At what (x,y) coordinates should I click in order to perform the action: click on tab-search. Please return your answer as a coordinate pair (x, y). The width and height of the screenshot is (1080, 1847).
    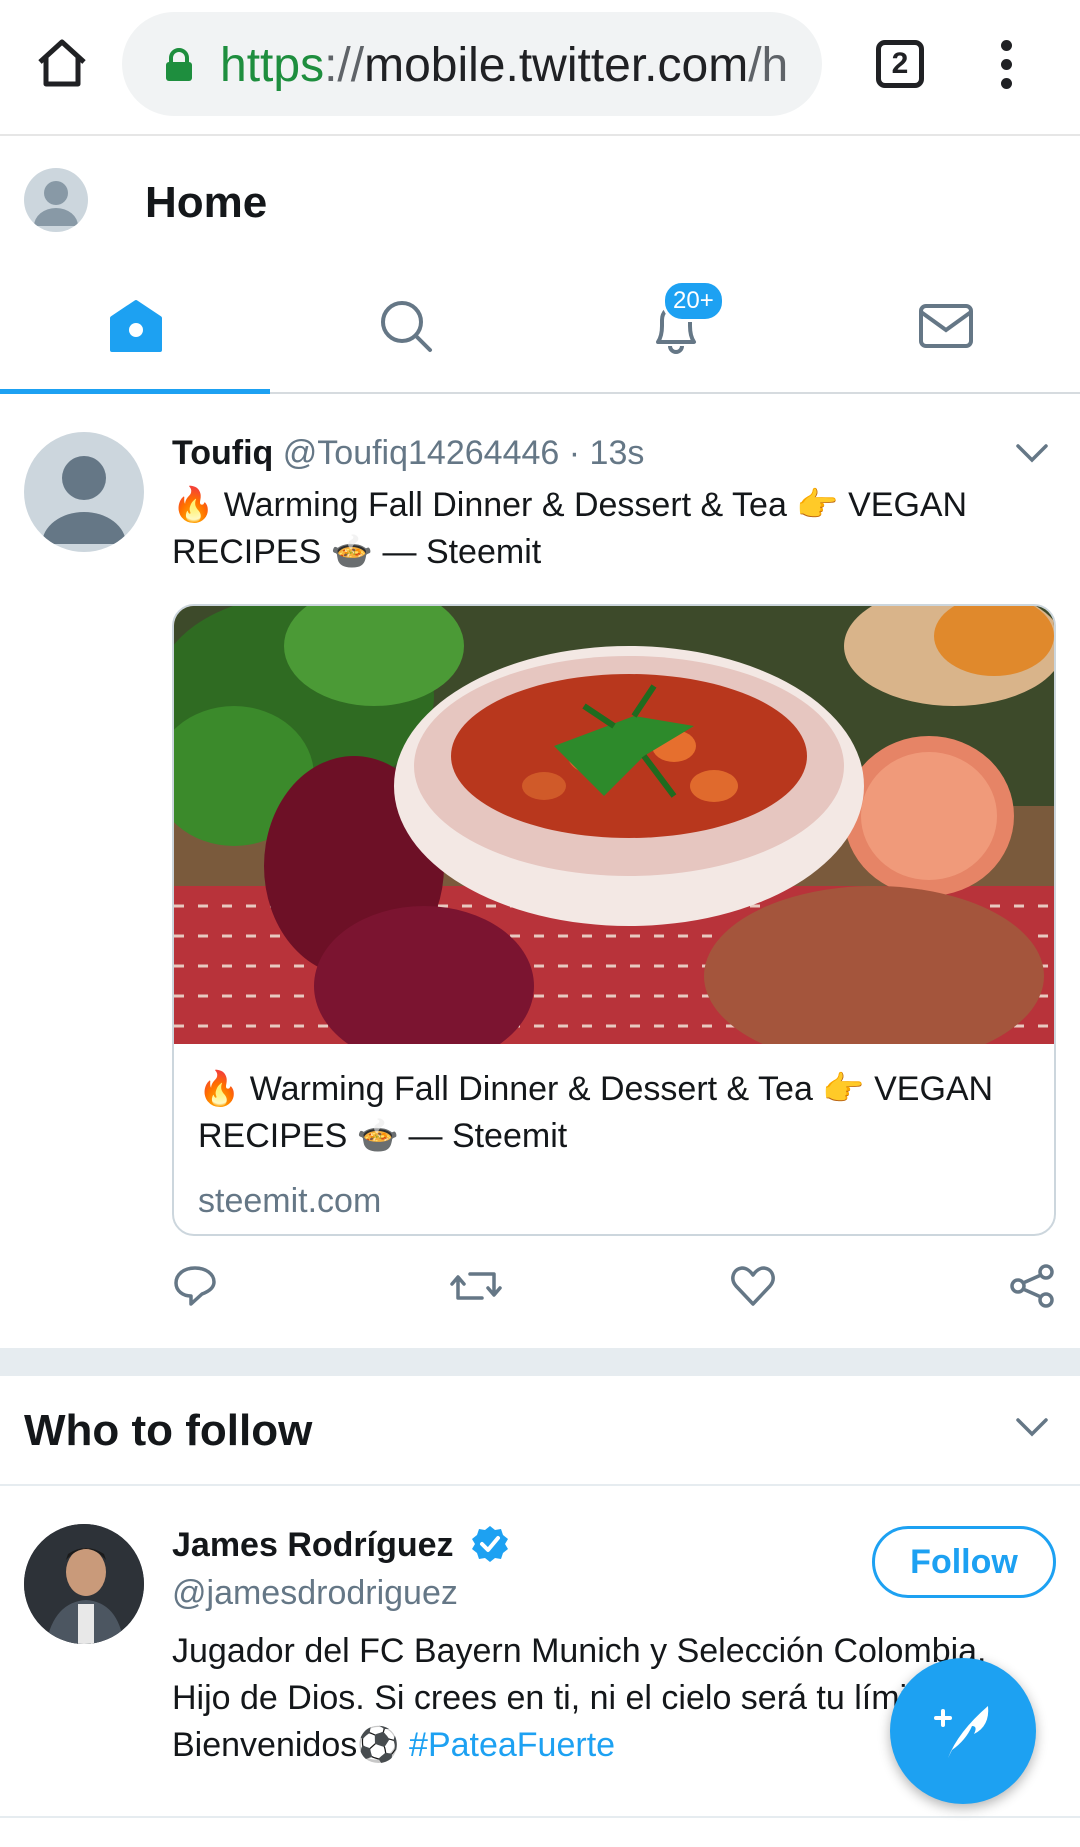
    Looking at the image, I should click on (405, 327).